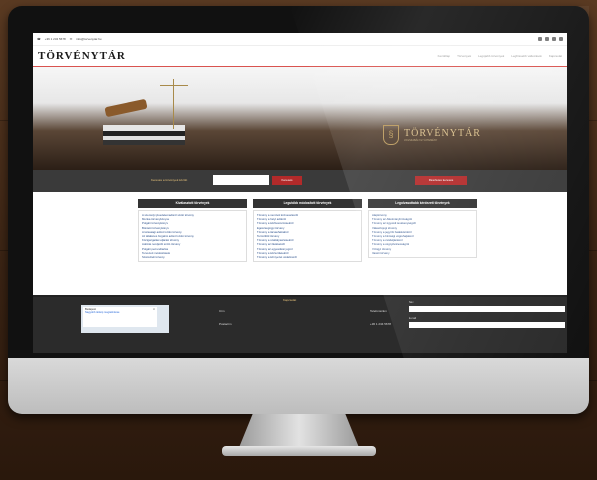 This screenshot has height=480, width=597. Describe the element at coordinates (192, 257) in the screenshot. I see `list-item: Számviteli törvény` at that location.